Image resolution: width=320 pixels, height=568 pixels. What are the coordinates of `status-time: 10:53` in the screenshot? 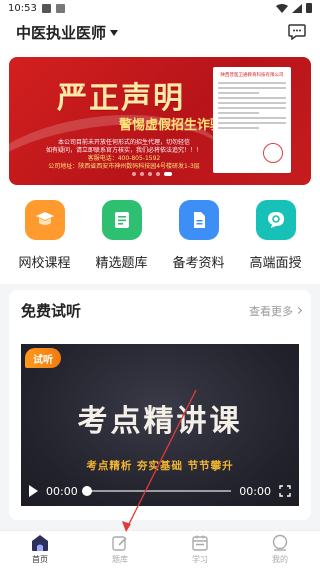 It's located at (22, 8).